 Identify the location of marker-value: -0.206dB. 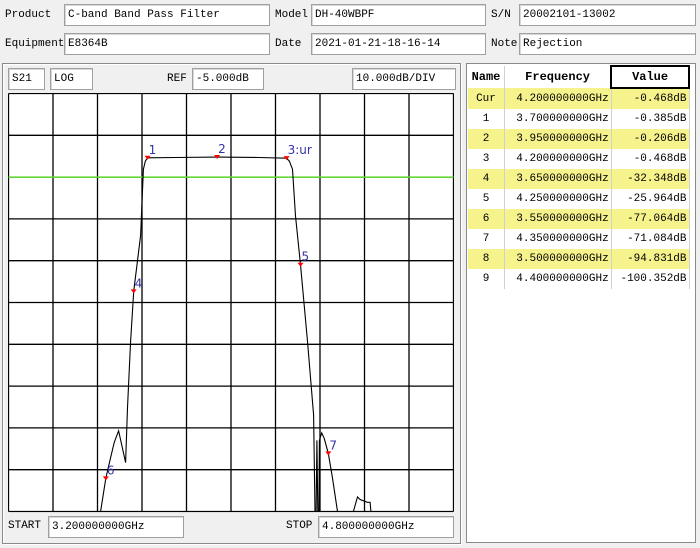
(650, 139).